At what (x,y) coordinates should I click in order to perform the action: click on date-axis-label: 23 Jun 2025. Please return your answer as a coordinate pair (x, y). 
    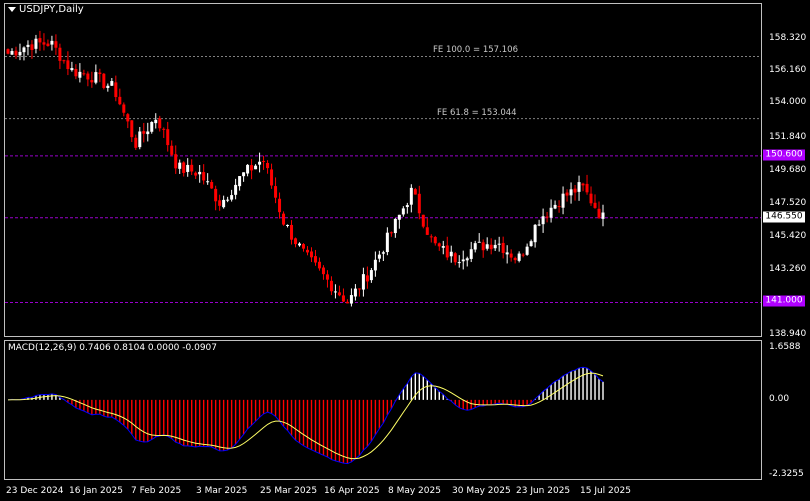
    Looking at the image, I should click on (543, 491).